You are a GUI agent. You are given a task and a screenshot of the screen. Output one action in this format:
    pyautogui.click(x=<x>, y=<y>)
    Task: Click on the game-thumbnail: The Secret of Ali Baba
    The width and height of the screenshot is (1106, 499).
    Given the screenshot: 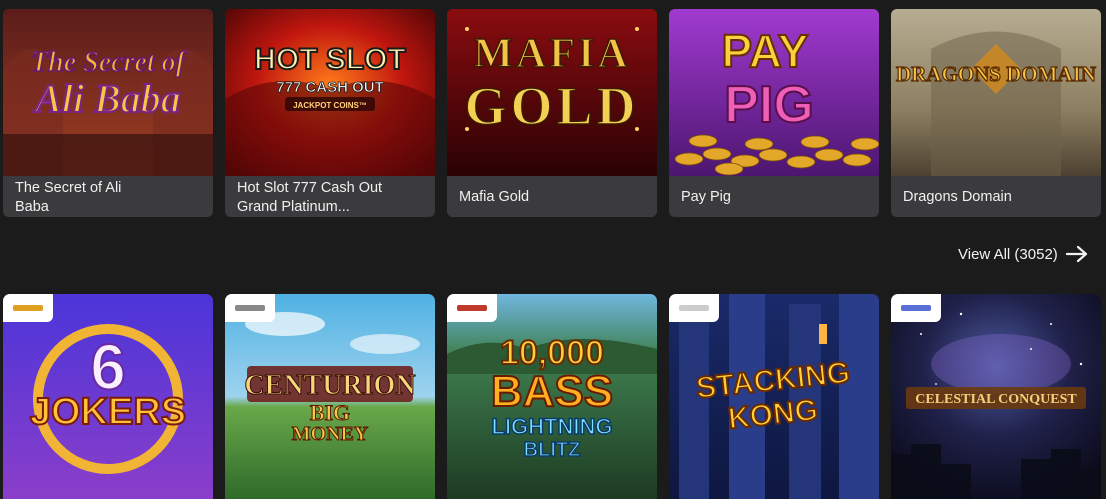 What is the action you would take?
    pyautogui.click(x=108, y=92)
    